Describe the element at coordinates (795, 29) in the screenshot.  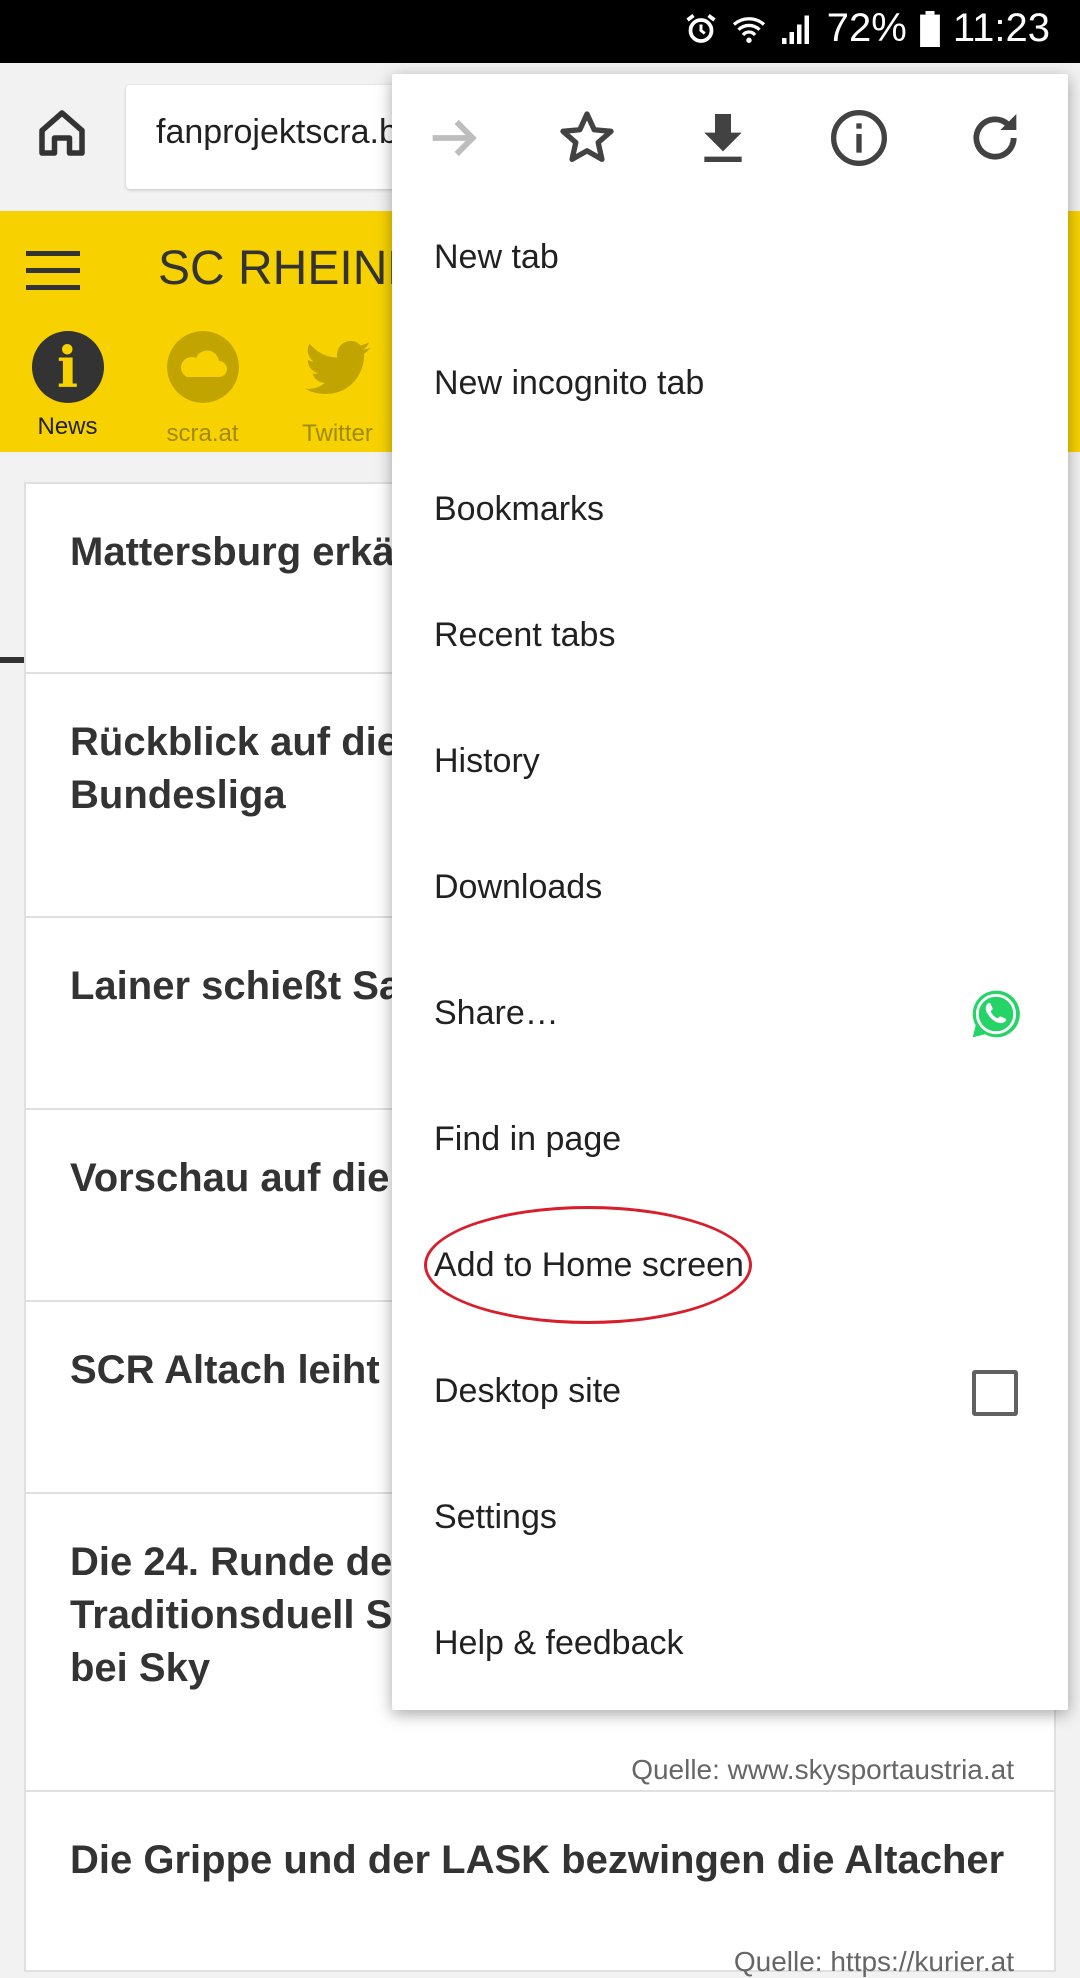
I see `signal-icon` at that location.